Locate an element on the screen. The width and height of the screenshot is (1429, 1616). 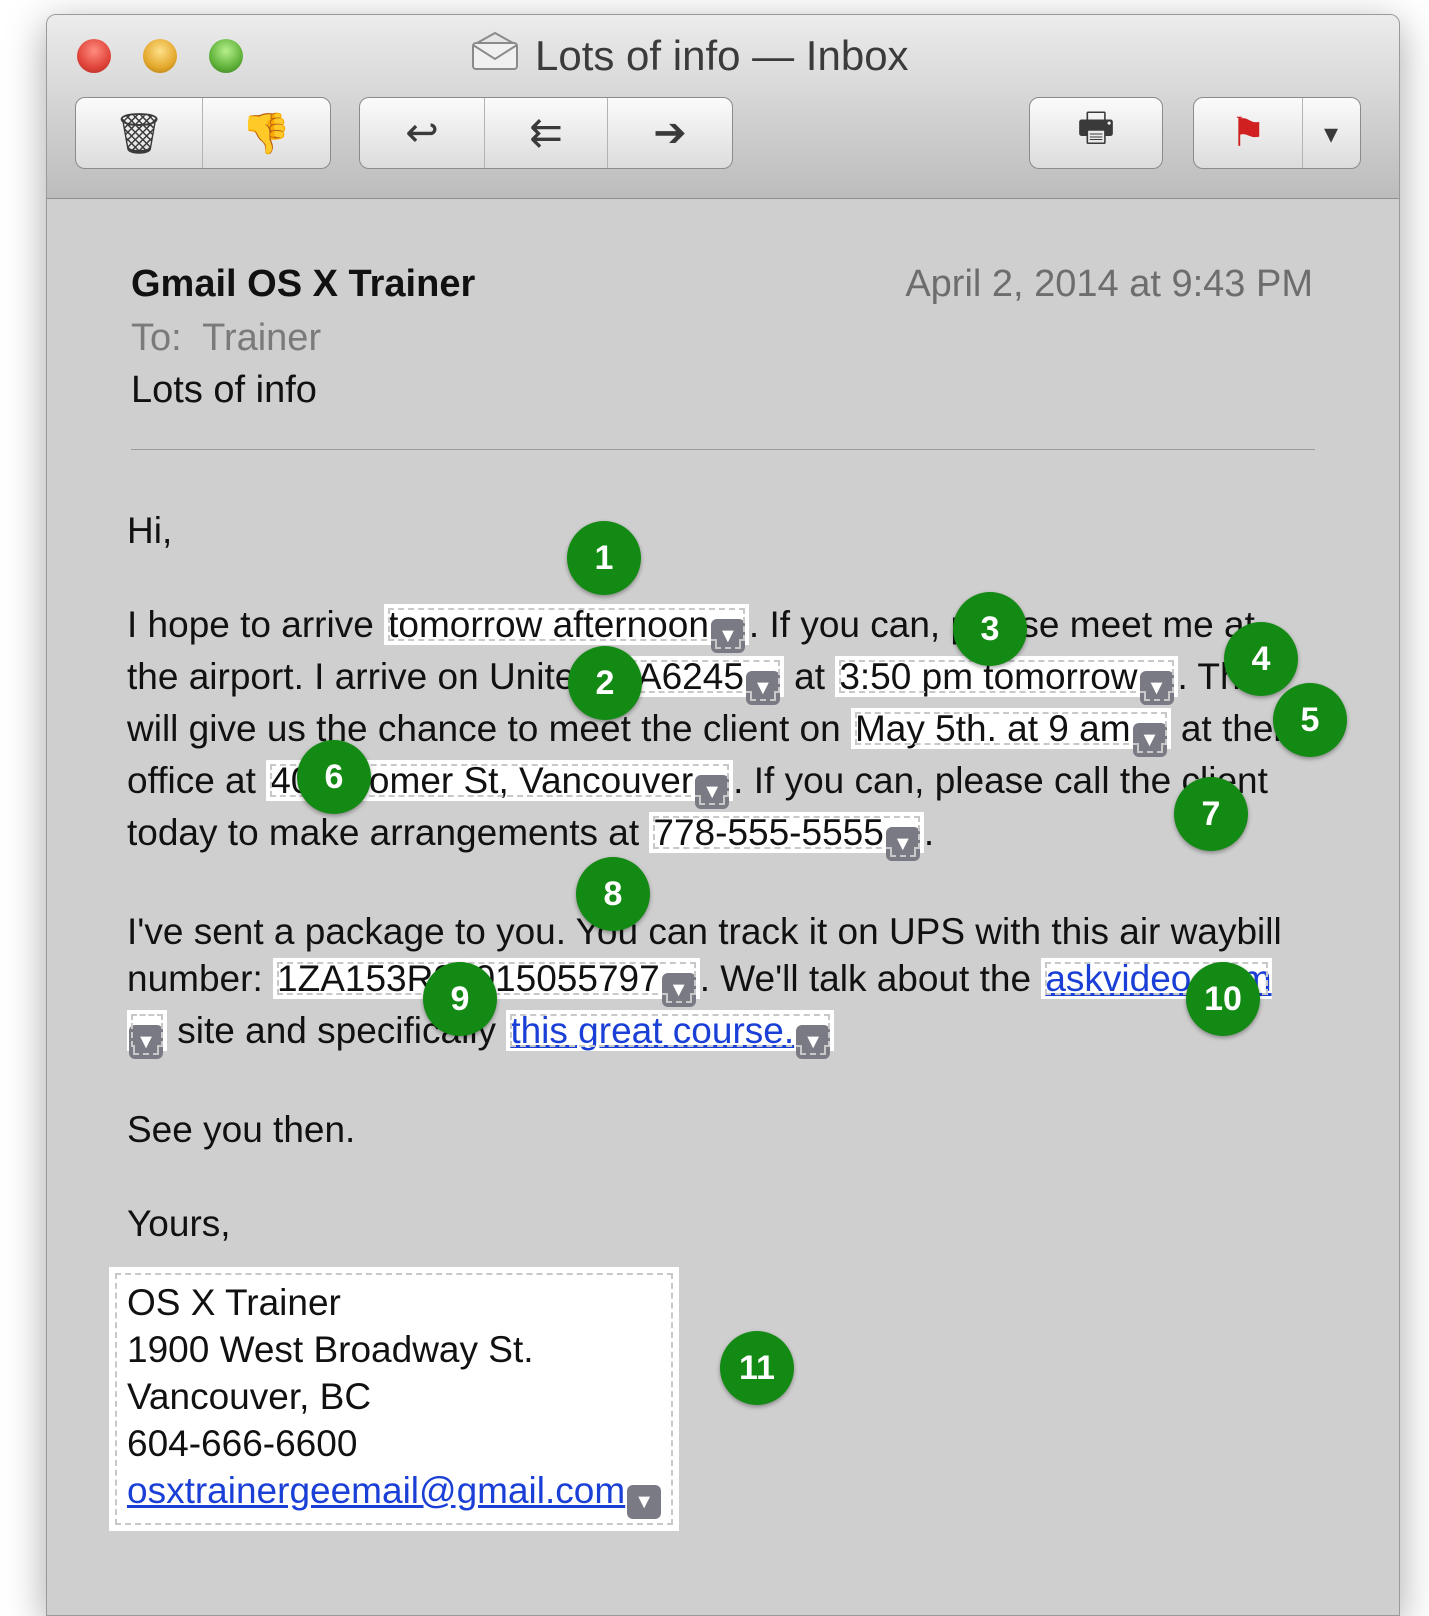
sign-off: Yours, is located at coordinates (179, 1223).